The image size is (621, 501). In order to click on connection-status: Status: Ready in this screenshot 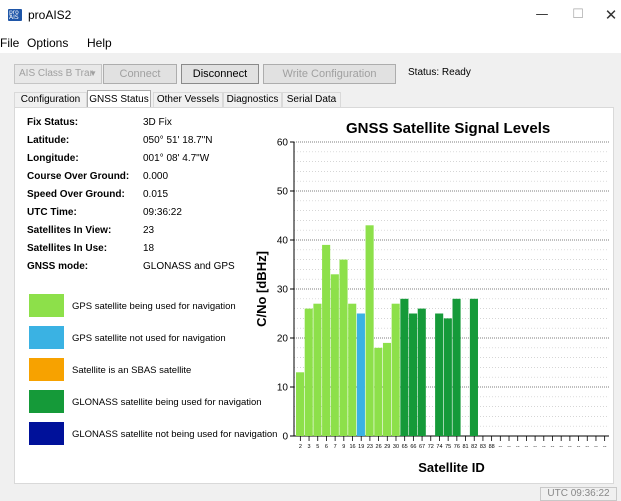, I will do `click(439, 72)`.